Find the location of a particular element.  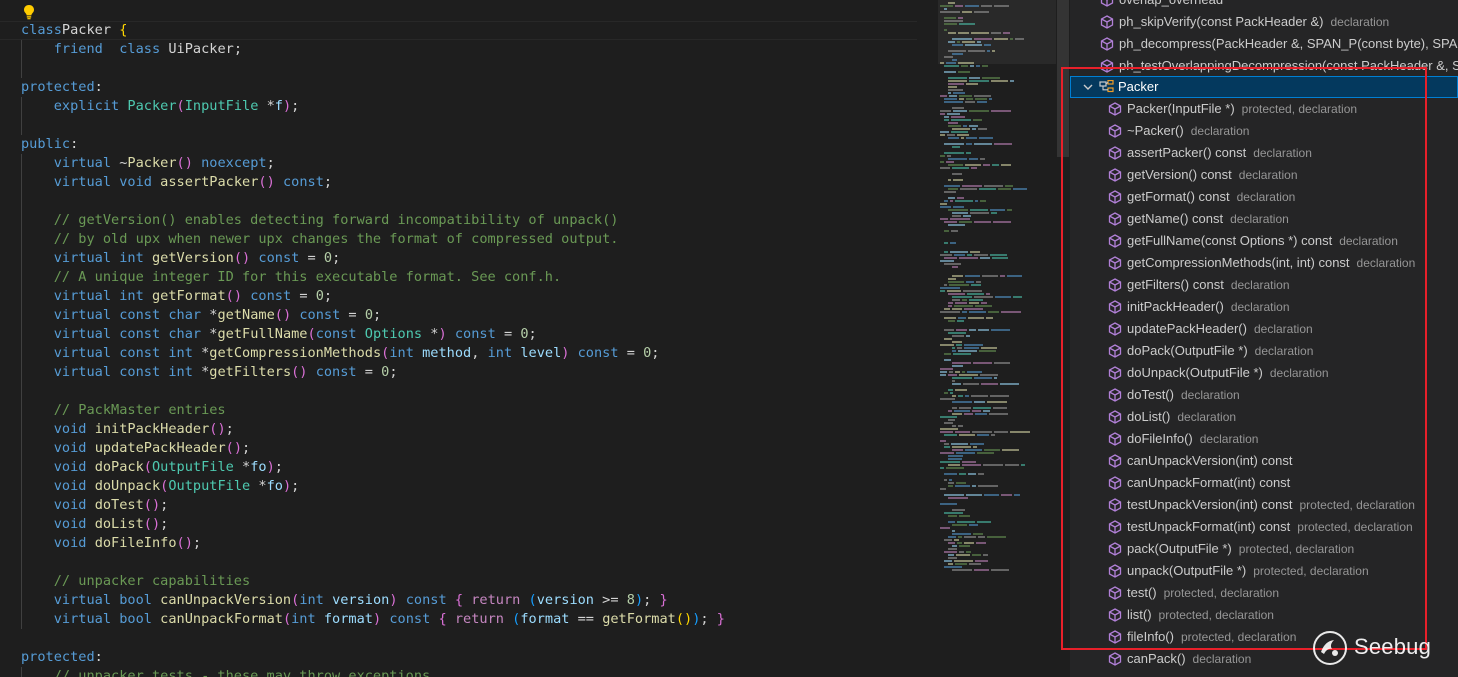

outline-class-node: Packer is located at coordinates (1264, 87).